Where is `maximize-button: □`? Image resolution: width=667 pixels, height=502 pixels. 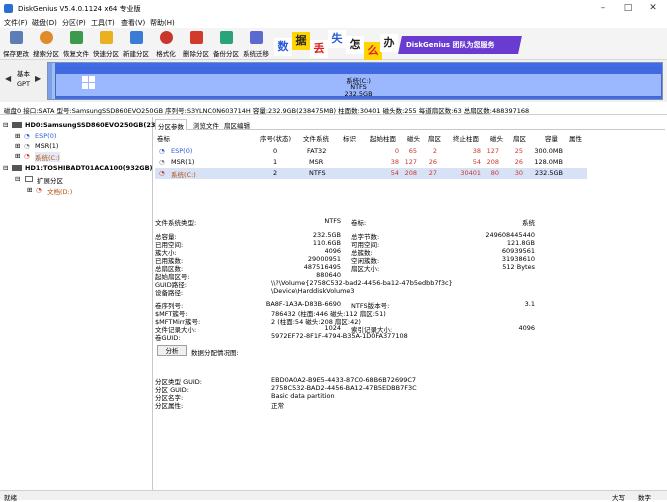 maximize-button: □ is located at coordinates (628, 8).